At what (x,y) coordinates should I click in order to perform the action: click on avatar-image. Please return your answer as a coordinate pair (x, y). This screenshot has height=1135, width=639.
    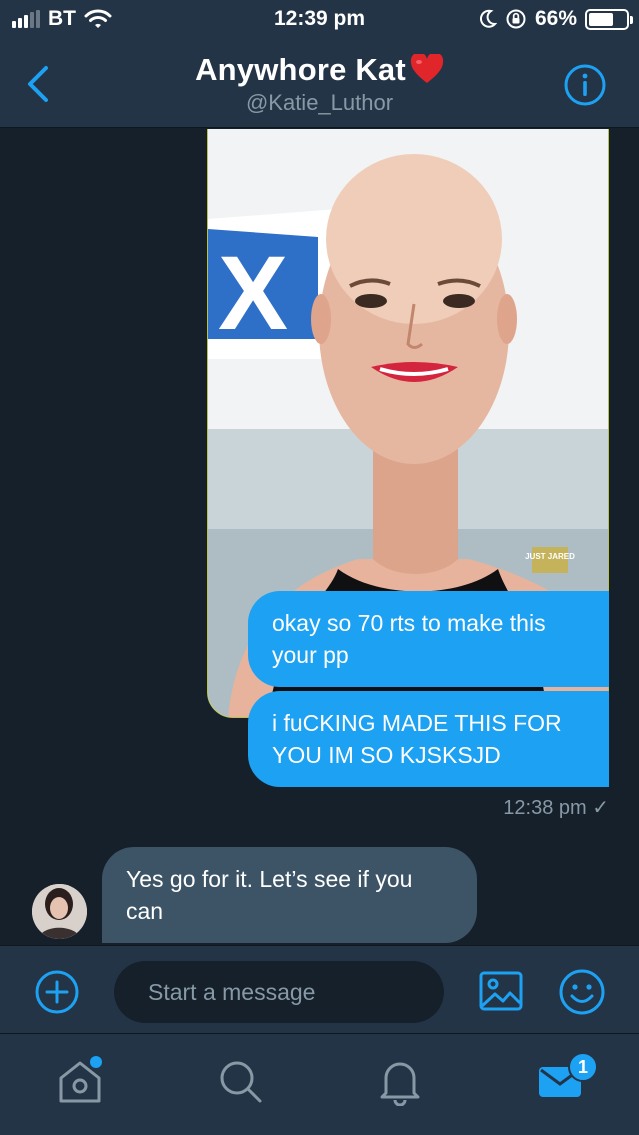
    Looking at the image, I should click on (59, 911).